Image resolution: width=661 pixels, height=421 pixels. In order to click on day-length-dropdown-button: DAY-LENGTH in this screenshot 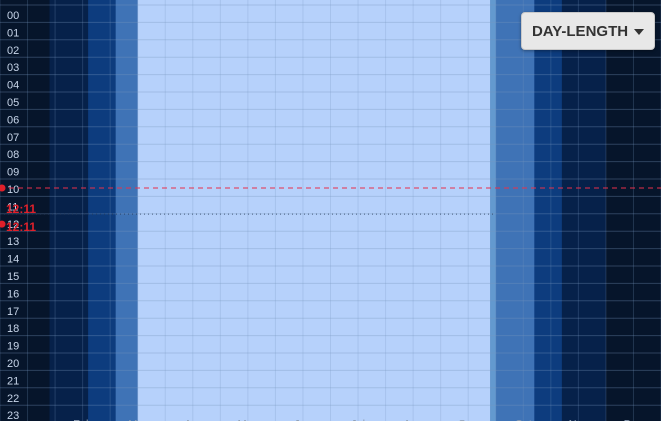, I will do `click(588, 31)`.